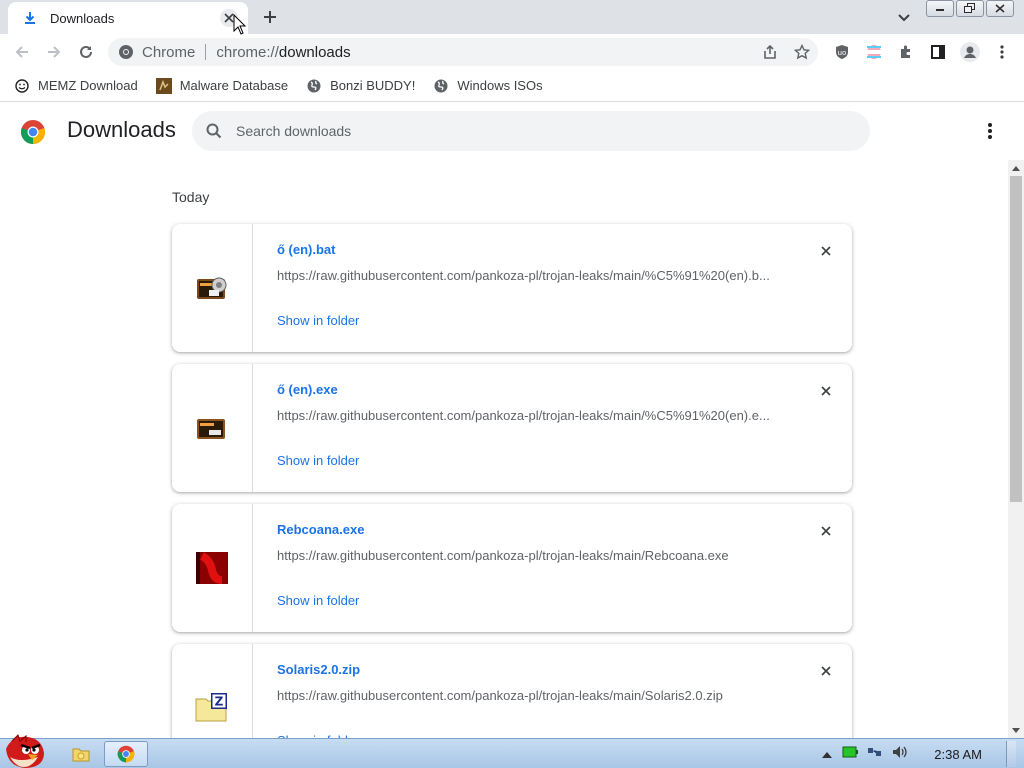  I want to click on bookmark-label: Bonzi BUDDY!, so click(373, 85).